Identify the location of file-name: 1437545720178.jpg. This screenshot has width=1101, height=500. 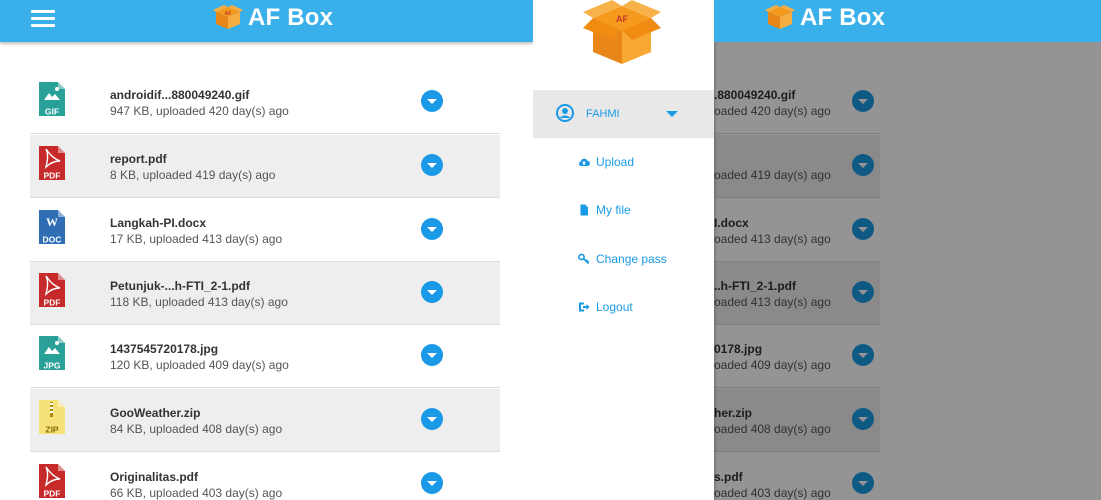
(164, 349).